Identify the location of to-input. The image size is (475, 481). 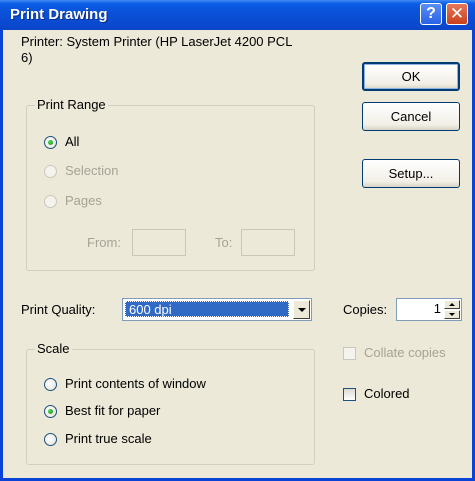
(268, 242).